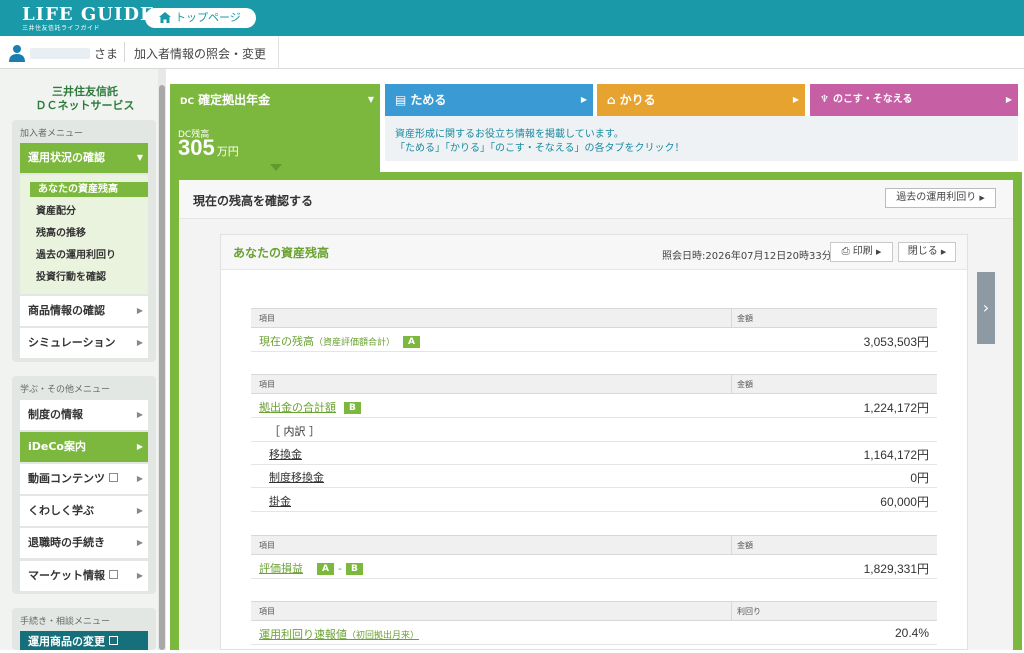 Image resolution: width=1024 pixels, height=653 pixels. I want to click on contributions-value: 1,224,172円, so click(896, 408).